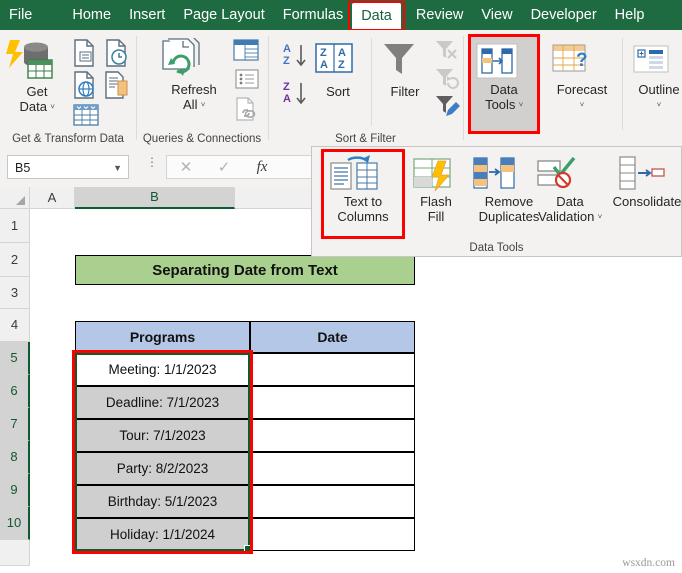 The image size is (682, 573). Describe the element at coordinates (647, 181) in the screenshot. I see `consolidate-button: Consolidate` at that location.